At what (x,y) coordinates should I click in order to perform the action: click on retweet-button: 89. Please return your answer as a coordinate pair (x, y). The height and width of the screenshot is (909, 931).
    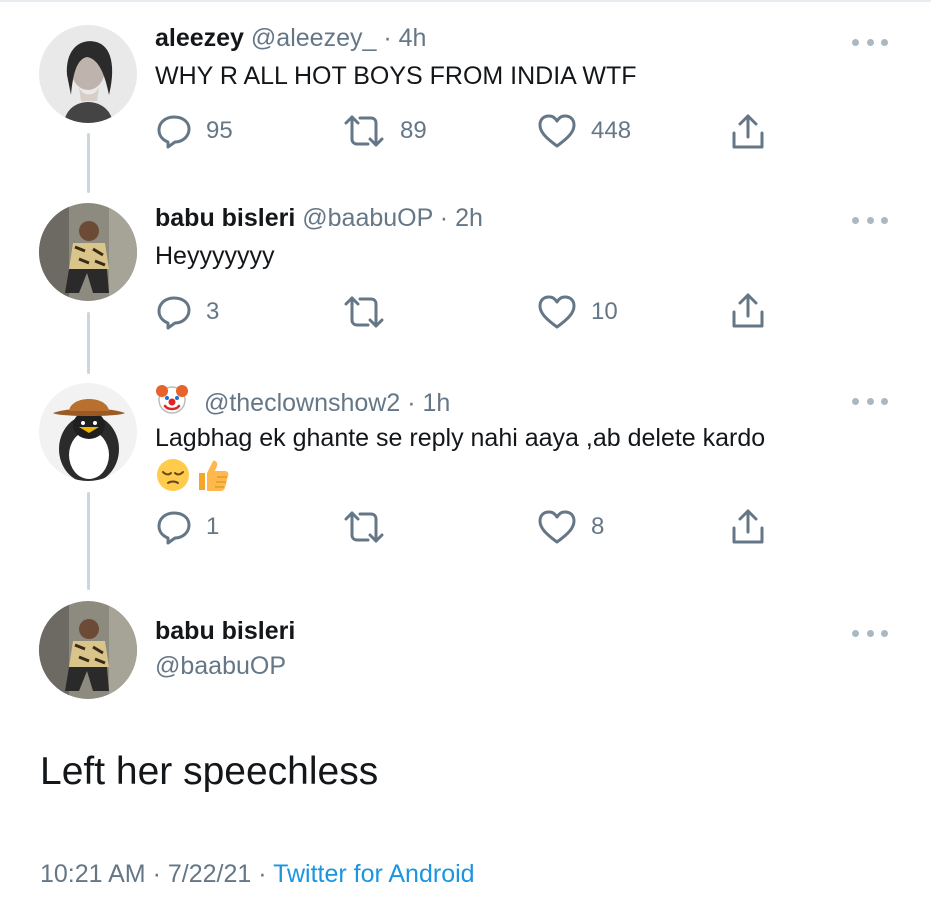
    Looking at the image, I should click on (384, 131).